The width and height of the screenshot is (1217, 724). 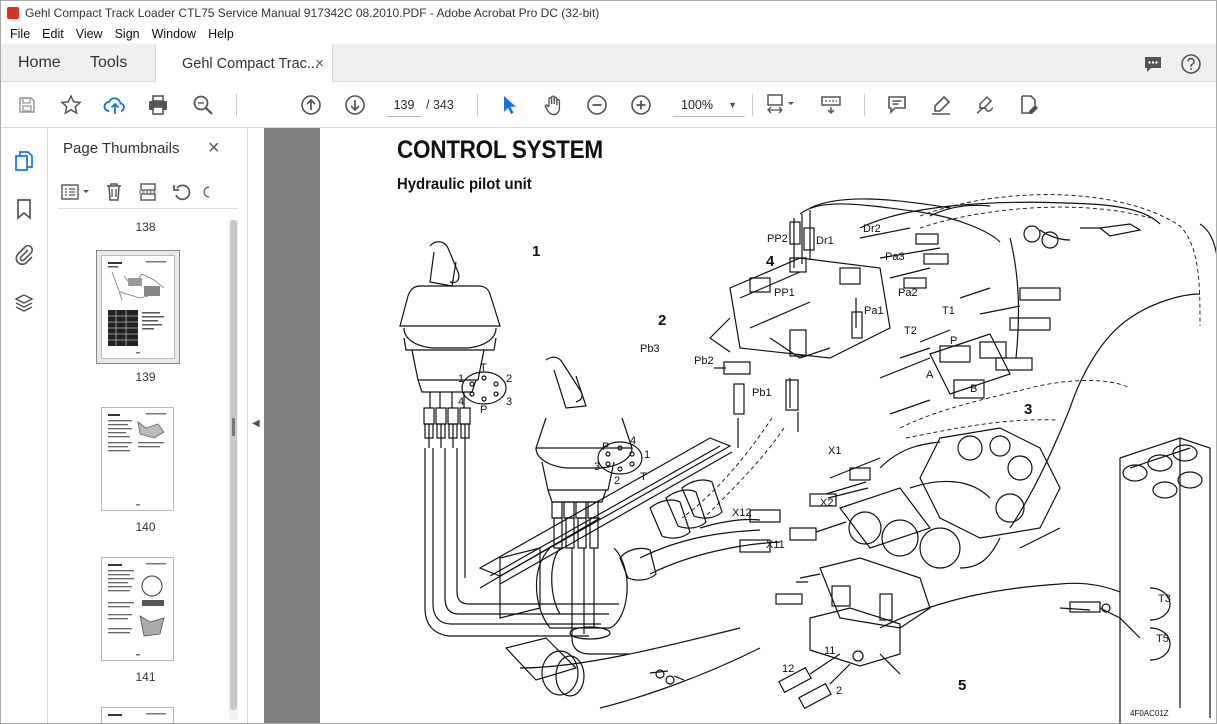 I want to click on label-x2: X2, so click(x=826, y=503).